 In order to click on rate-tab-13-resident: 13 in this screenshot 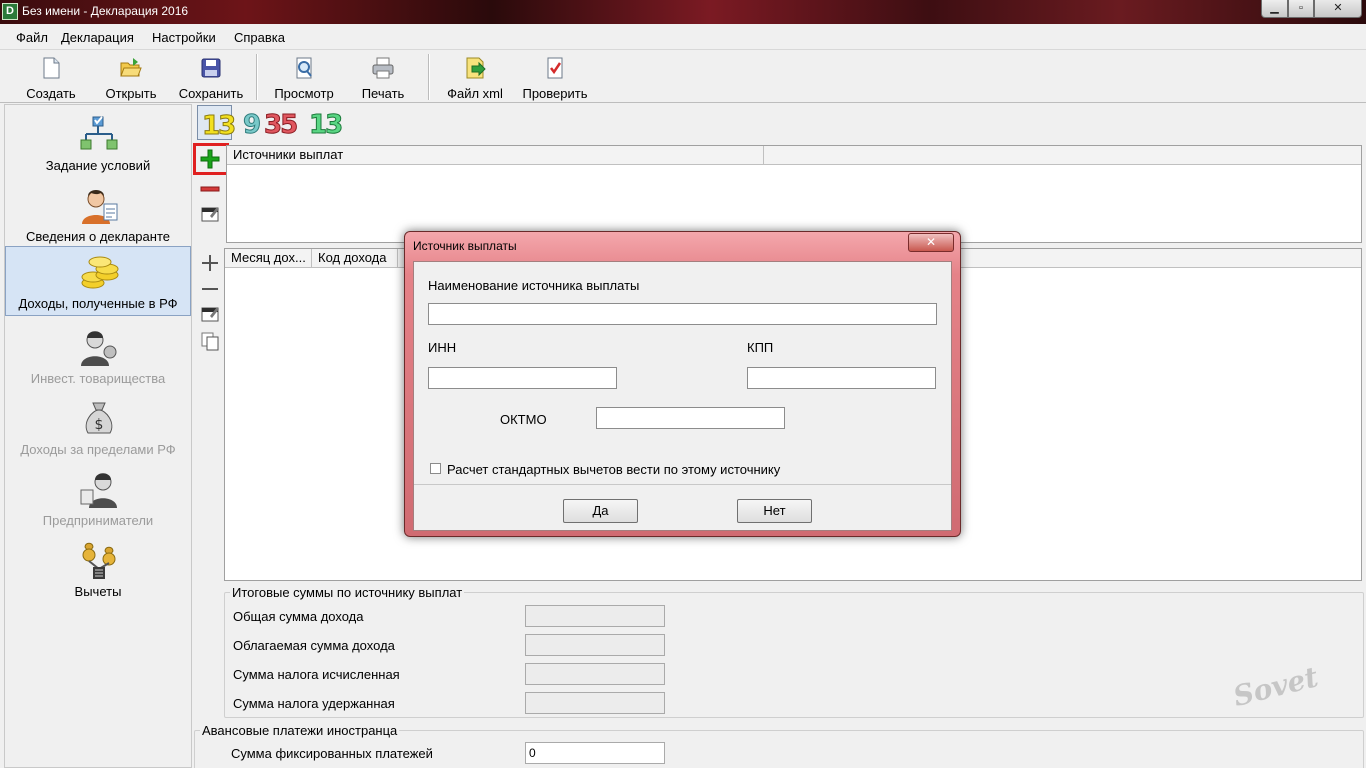, I will do `click(325, 125)`.